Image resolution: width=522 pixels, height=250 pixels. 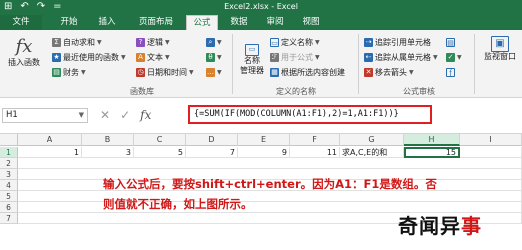 I want to click on financial-button: ▤ 财务 ▼, so click(x=69, y=72).